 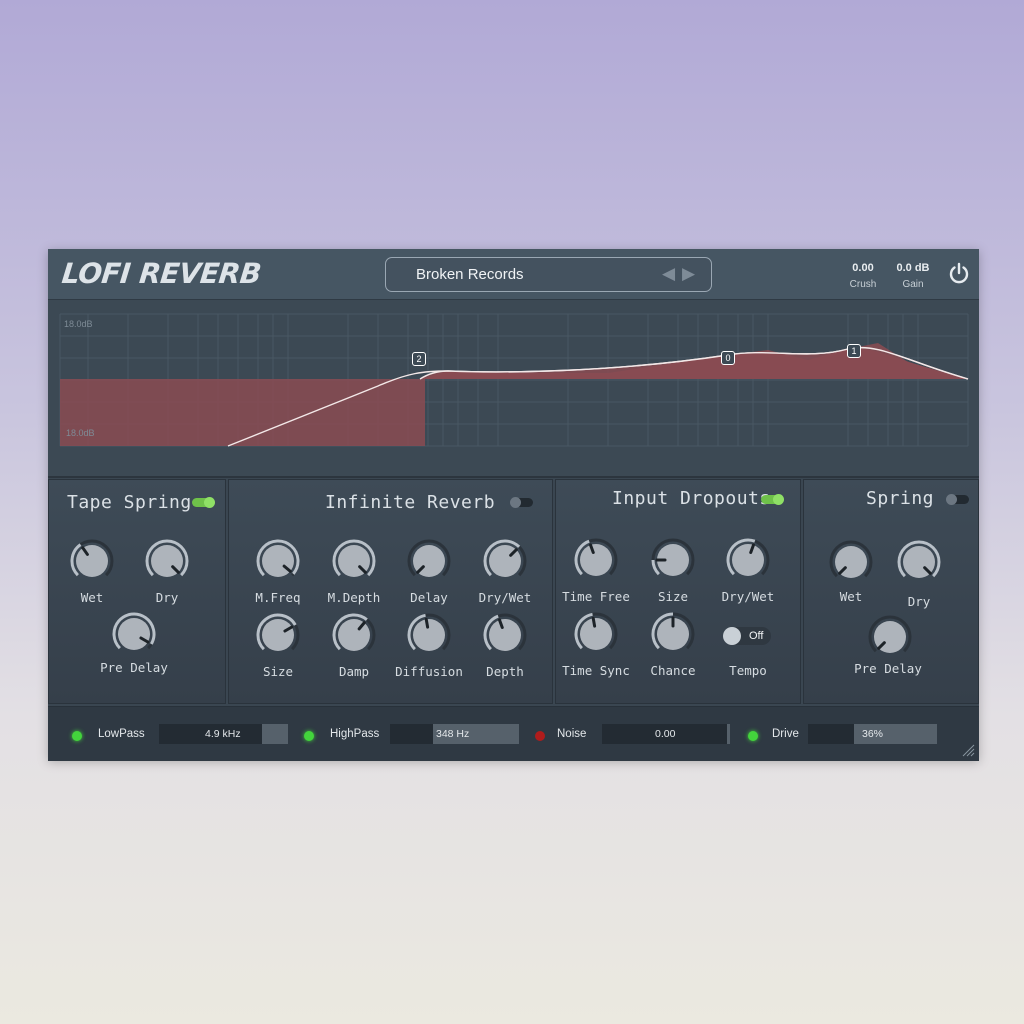 I want to click on lowpass-field: 4.9 kHz, so click(x=223, y=734).